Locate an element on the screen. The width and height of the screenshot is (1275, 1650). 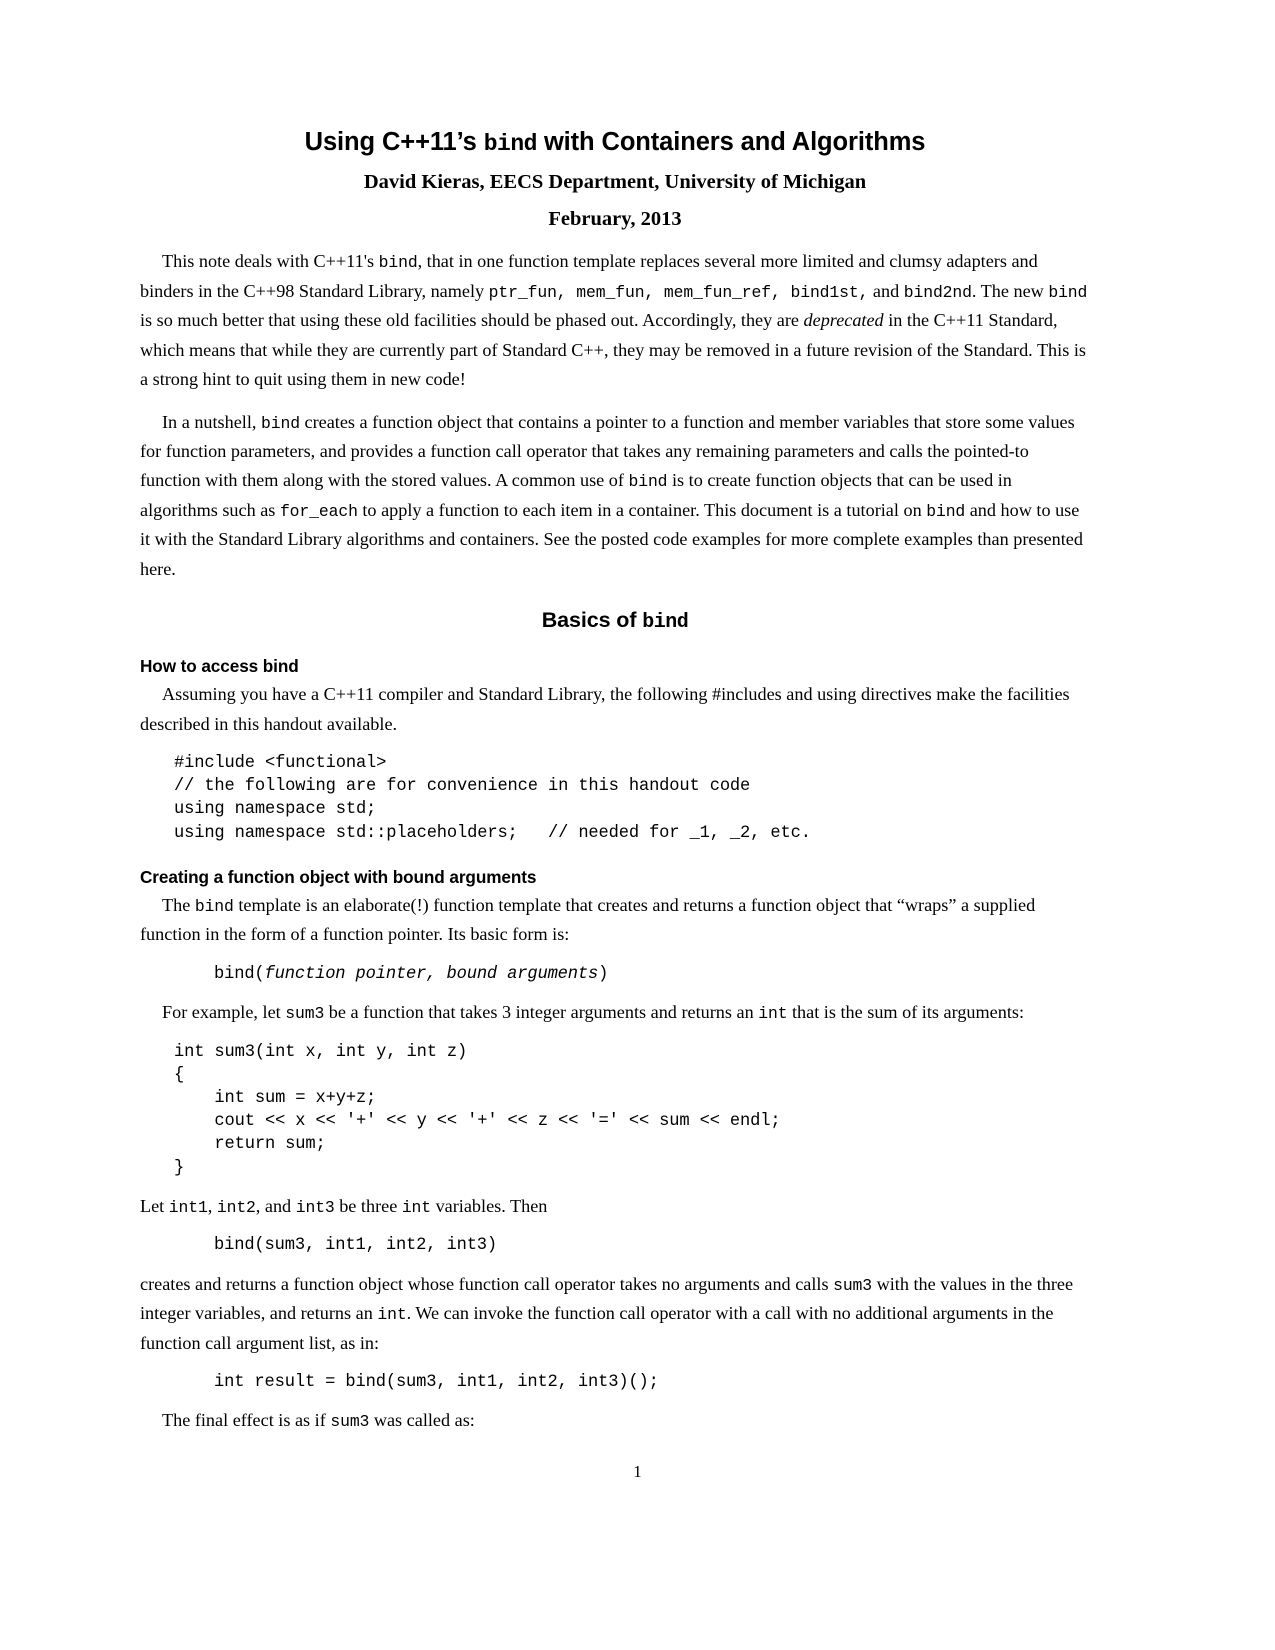
text-run: be three is located at coordinates (368, 1205).